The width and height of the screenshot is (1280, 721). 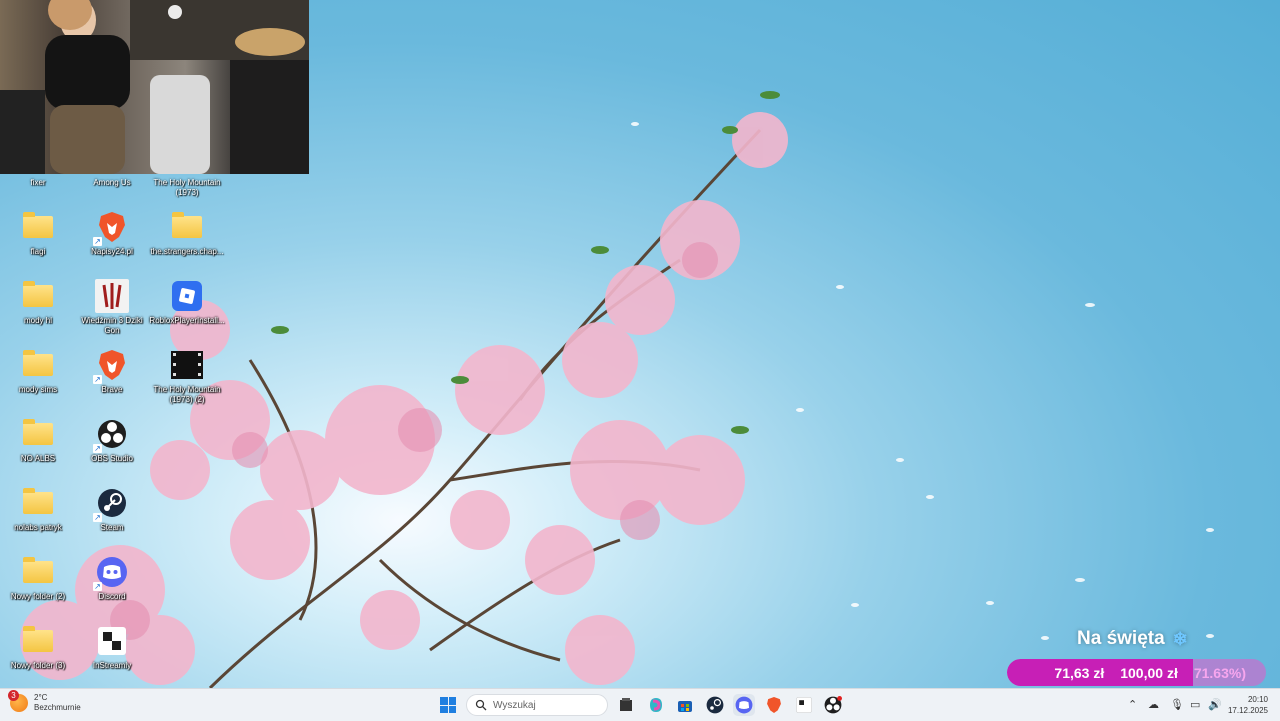 I want to click on taskbar-brave, so click(x=774, y=705).